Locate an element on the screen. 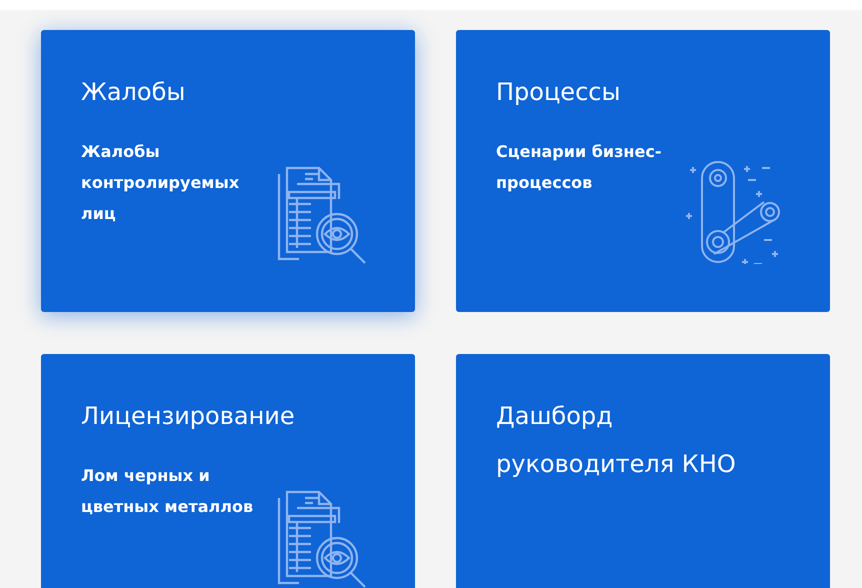  card-title: Процессы is located at coordinates (559, 92).